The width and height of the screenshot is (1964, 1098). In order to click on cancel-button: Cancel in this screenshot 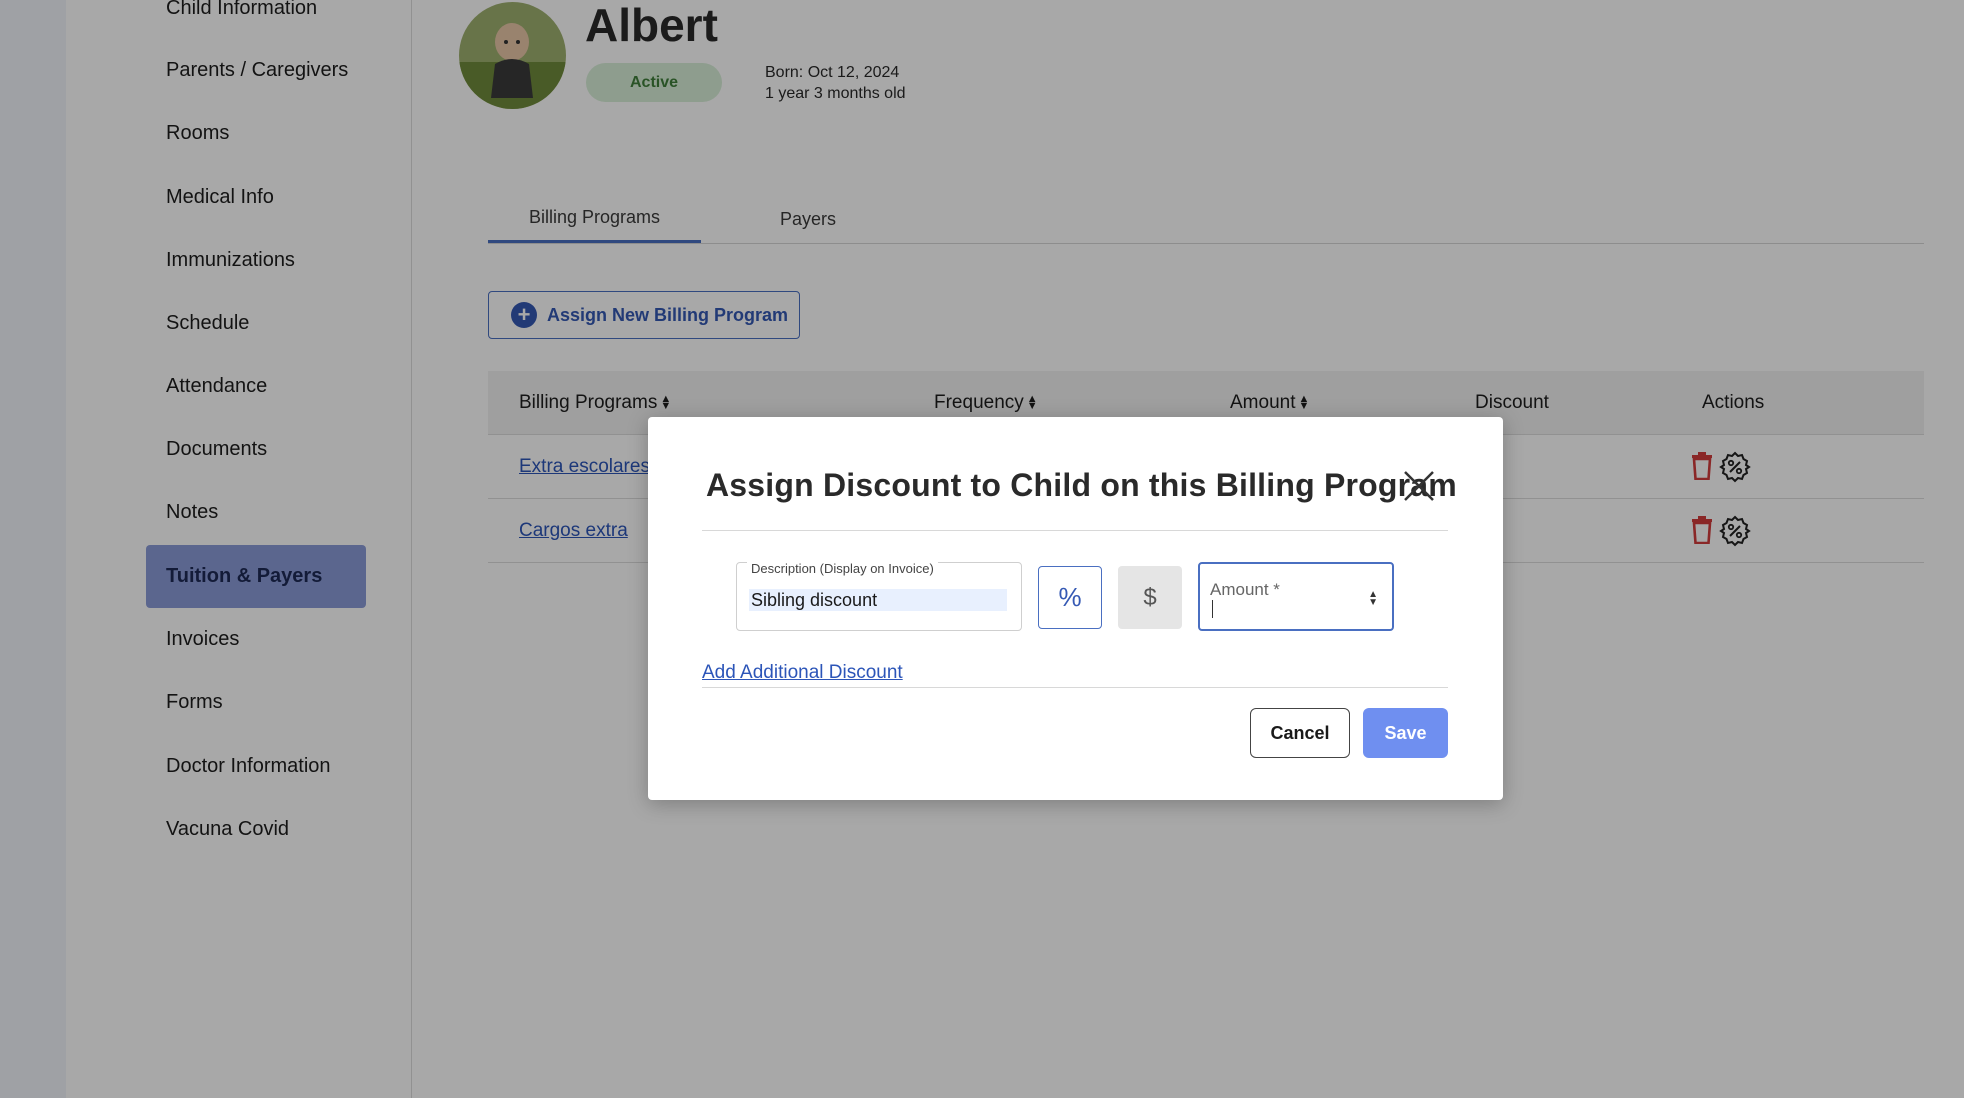, I will do `click(1300, 733)`.